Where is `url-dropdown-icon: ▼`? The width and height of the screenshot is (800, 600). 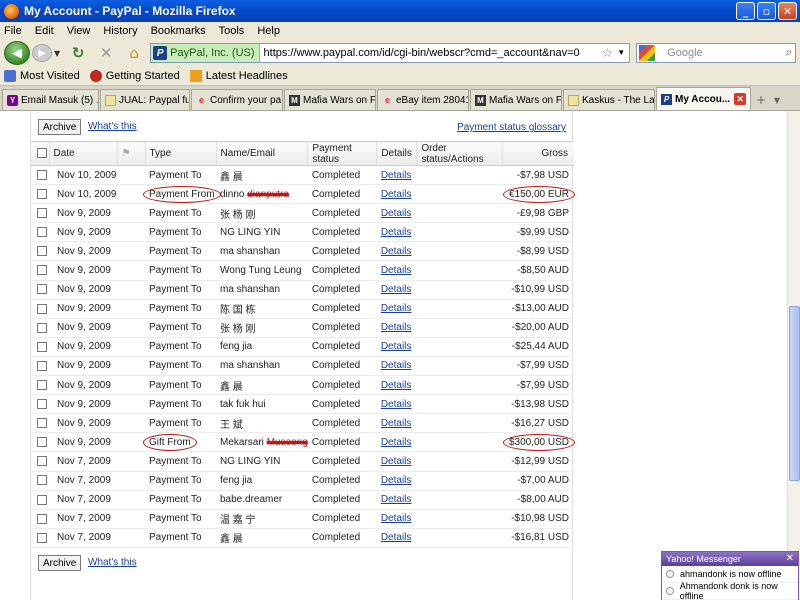 url-dropdown-icon: ▼ is located at coordinates (621, 52).